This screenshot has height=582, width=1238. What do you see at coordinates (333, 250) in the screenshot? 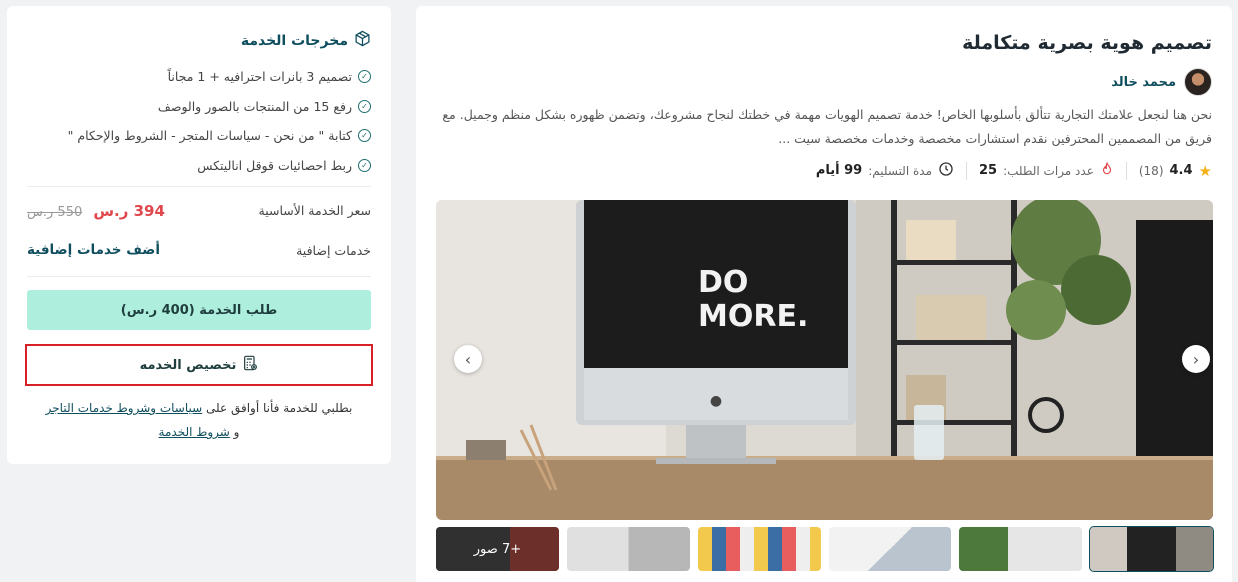
I see `extras-label: خدمات إضافية` at bounding box center [333, 250].